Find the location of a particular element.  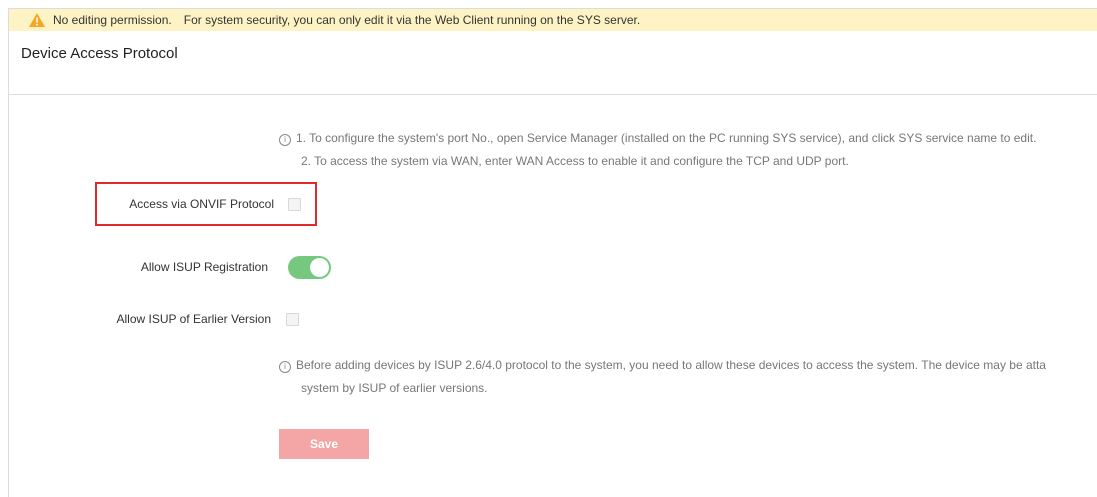

onvif-access-row: Access via ONVIF Protocol is located at coordinates (206, 204).